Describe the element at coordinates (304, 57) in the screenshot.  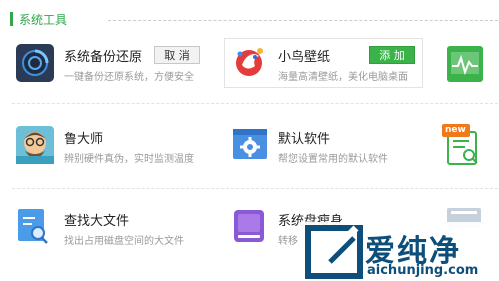
I see `tool-name: 小鸟壁纸` at that location.